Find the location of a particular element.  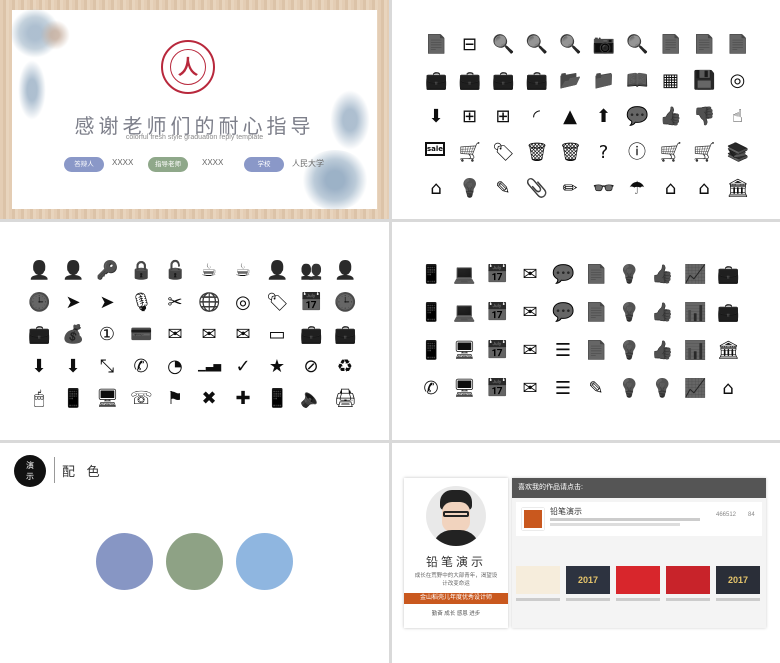

grid-icon: 🖱 is located at coordinates (39, 398).